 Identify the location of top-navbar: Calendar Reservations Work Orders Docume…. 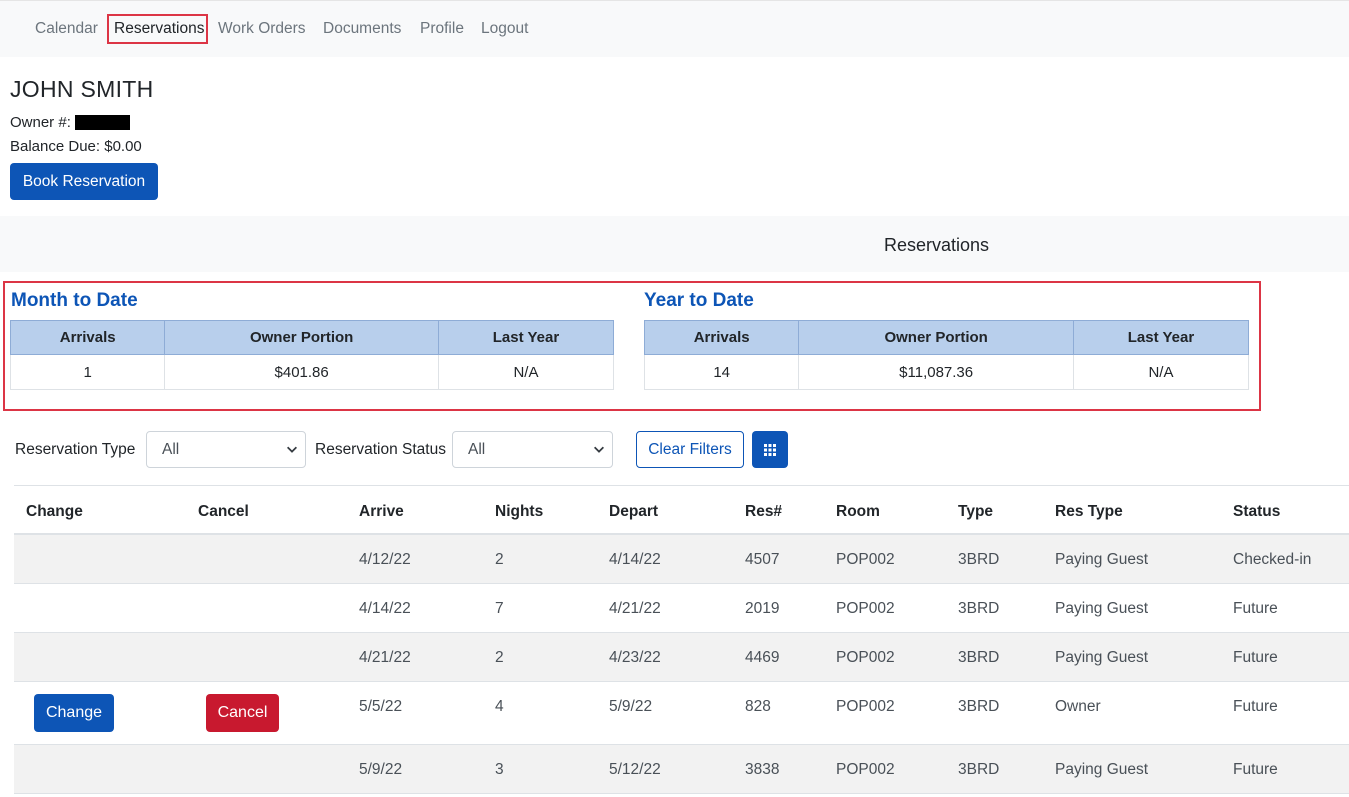
(674, 28).